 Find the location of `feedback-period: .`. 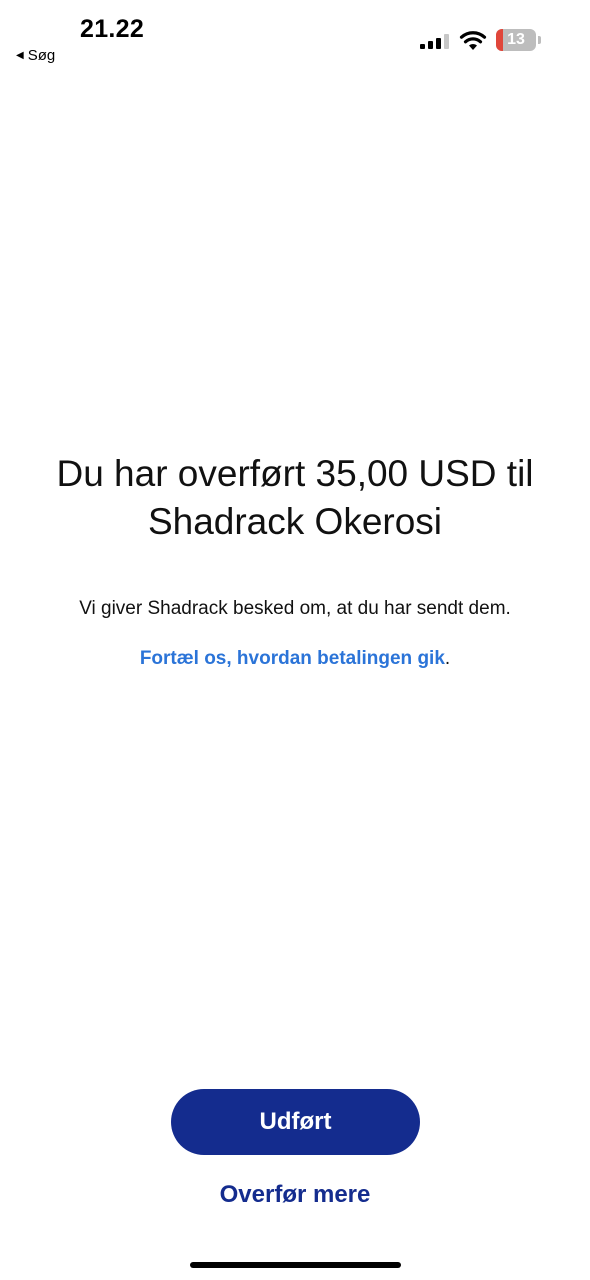

feedback-period: . is located at coordinates (447, 658).